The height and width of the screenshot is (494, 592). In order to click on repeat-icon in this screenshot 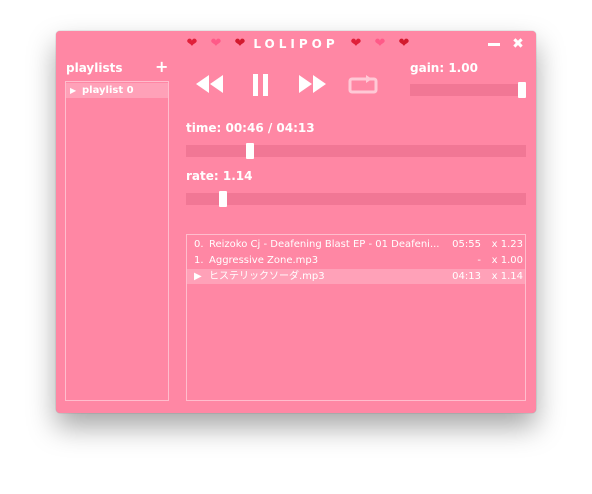, I will do `click(363, 84)`.